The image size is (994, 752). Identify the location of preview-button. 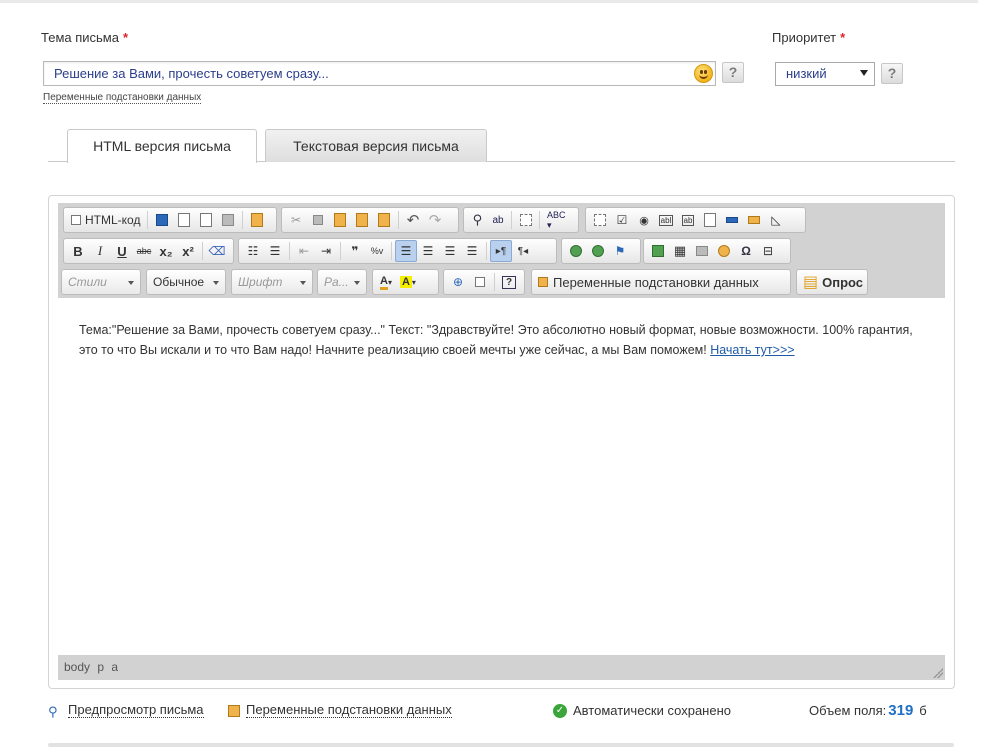
(206, 220).